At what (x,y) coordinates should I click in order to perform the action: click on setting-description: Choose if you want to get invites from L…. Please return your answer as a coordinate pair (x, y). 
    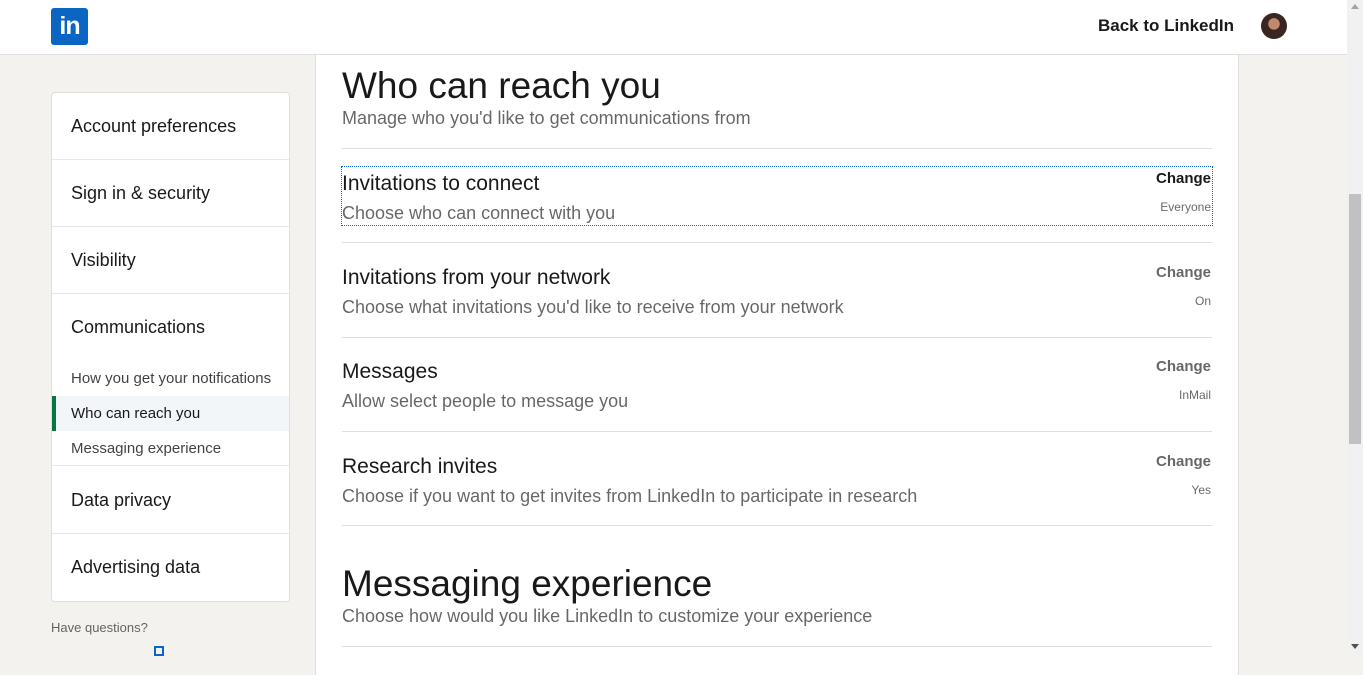
    Looking at the image, I should click on (630, 496).